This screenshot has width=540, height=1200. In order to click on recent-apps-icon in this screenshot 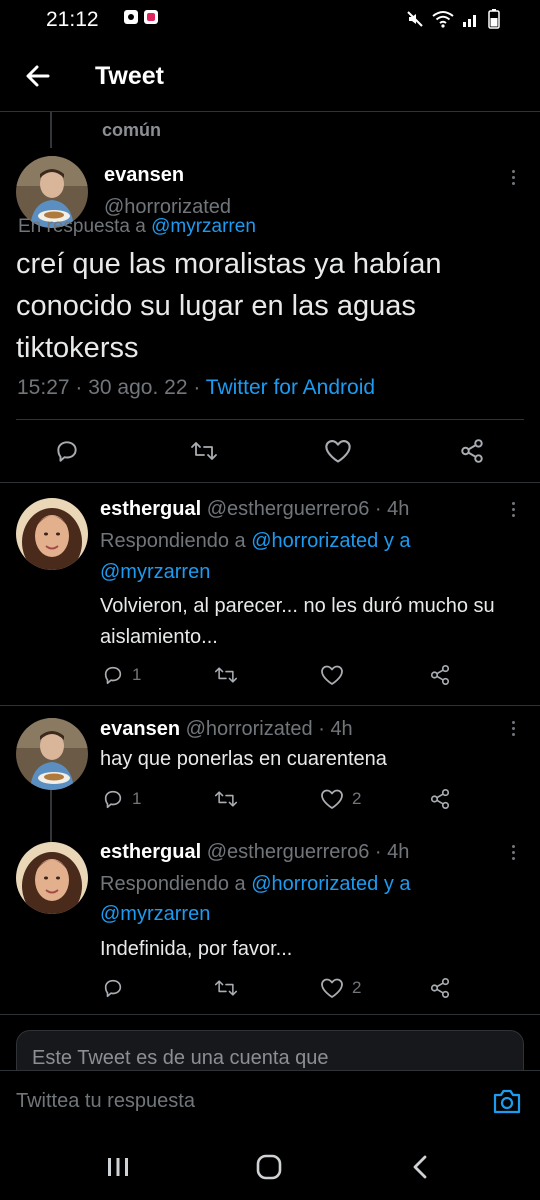, I will do `click(118, 1167)`.